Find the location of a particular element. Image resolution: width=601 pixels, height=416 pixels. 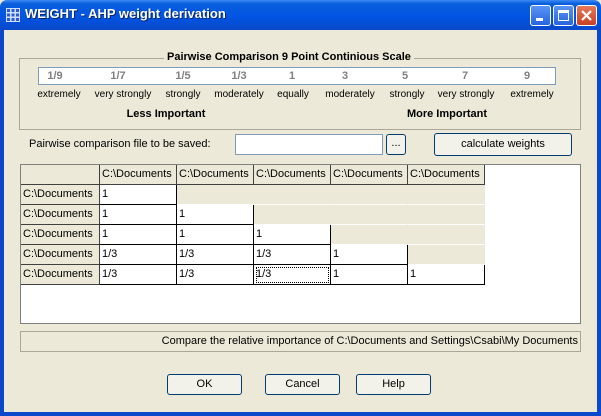

close-icon is located at coordinates (586, 15).